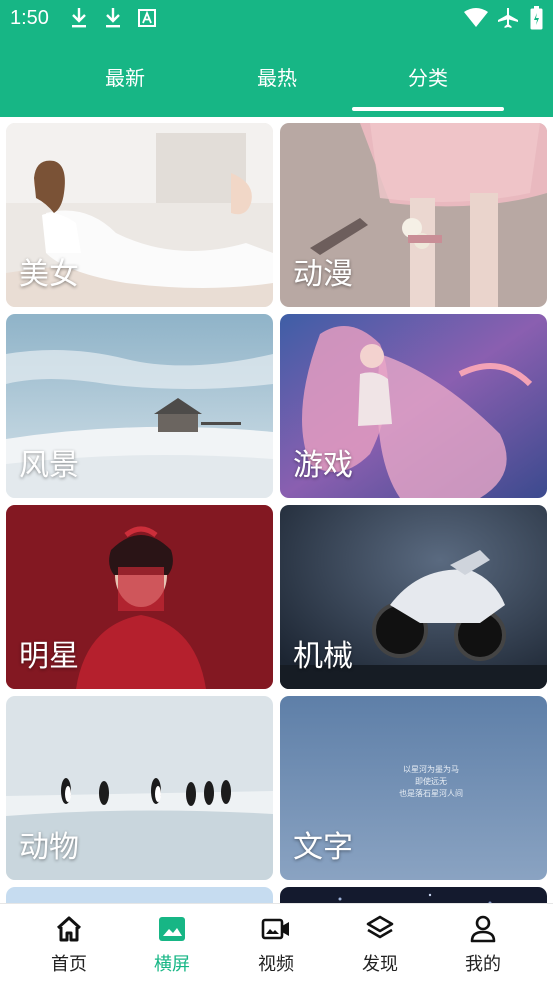 Image resolution: width=553 pixels, height=984 pixels. Describe the element at coordinates (276, 19) in the screenshot. I see `status-bar: 1:50` at that location.